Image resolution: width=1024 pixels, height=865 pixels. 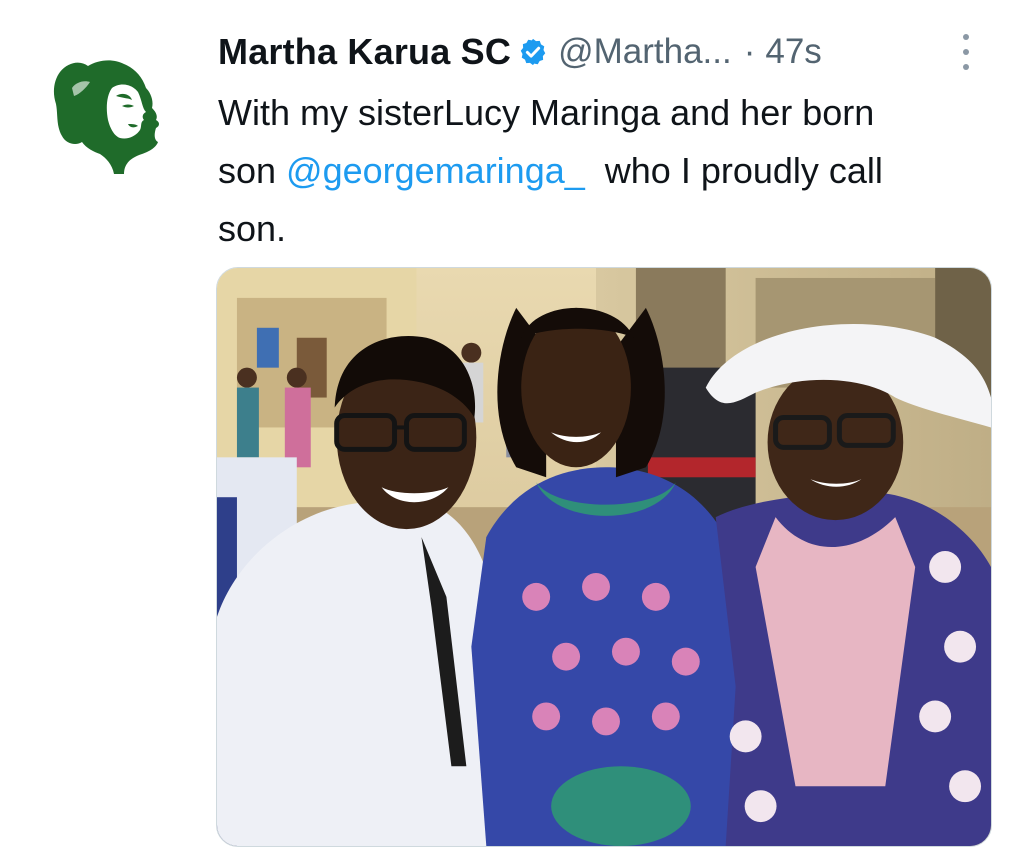 I want to click on tweet-header: Martha Karua SC @Martha... · 47s, so click(x=520, y=52).